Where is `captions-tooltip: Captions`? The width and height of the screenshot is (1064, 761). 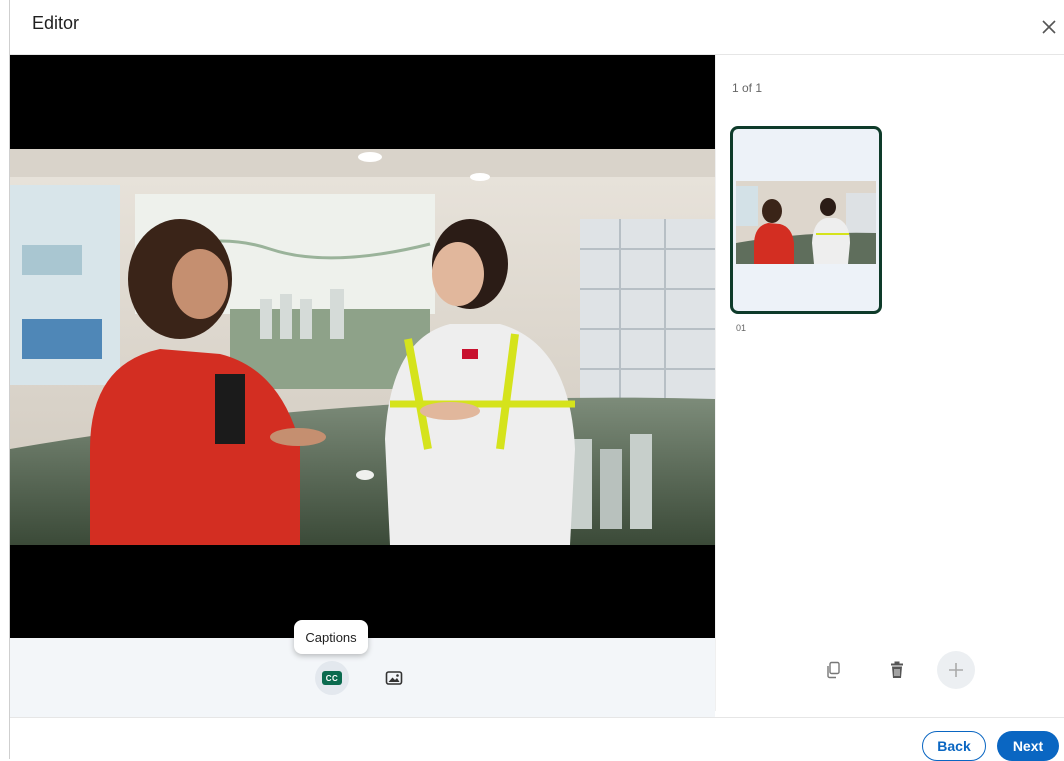
captions-tooltip: Captions is located at coordinates (331, 637).